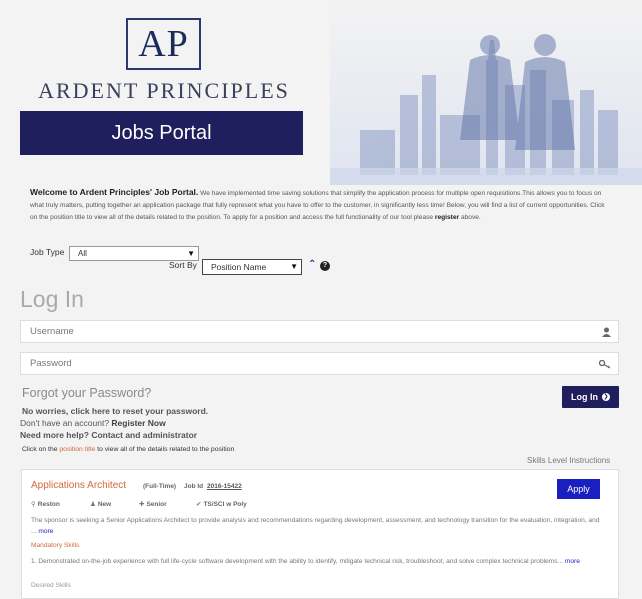 This screenshot has width=642, height=599. What do you see at coordinates (77, 449) in the screenshot?
I see `hint-position-title: position title` at bounding box center [77, 449].